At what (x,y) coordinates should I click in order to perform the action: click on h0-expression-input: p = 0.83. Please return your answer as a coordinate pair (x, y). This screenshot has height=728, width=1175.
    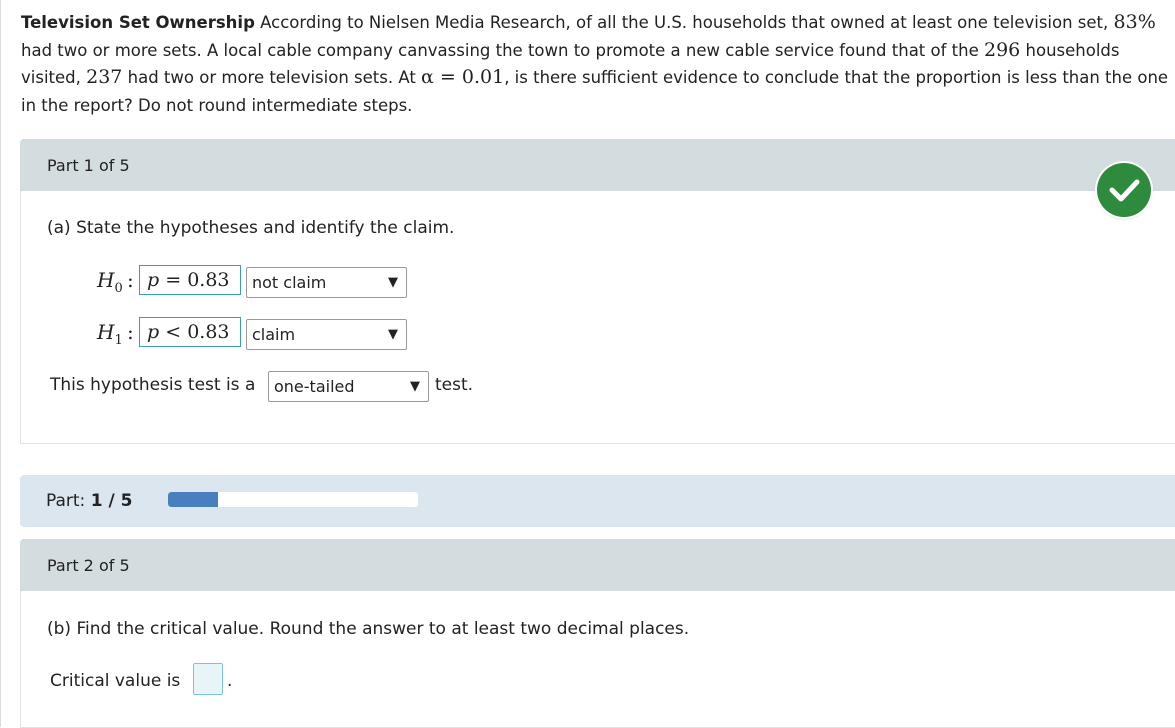
    Looking at the image, I should click on (190, 280).